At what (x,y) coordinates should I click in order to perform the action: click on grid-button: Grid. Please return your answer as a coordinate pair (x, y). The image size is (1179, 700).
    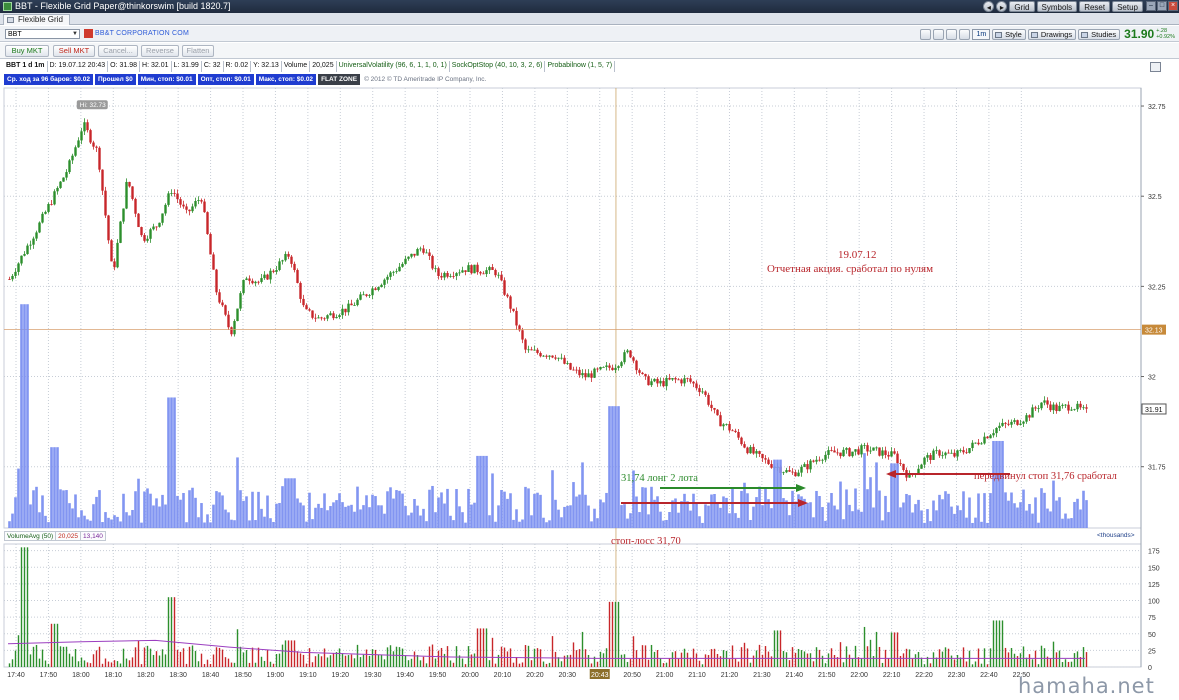
    Looking at the image, I should click on (1022, 6).